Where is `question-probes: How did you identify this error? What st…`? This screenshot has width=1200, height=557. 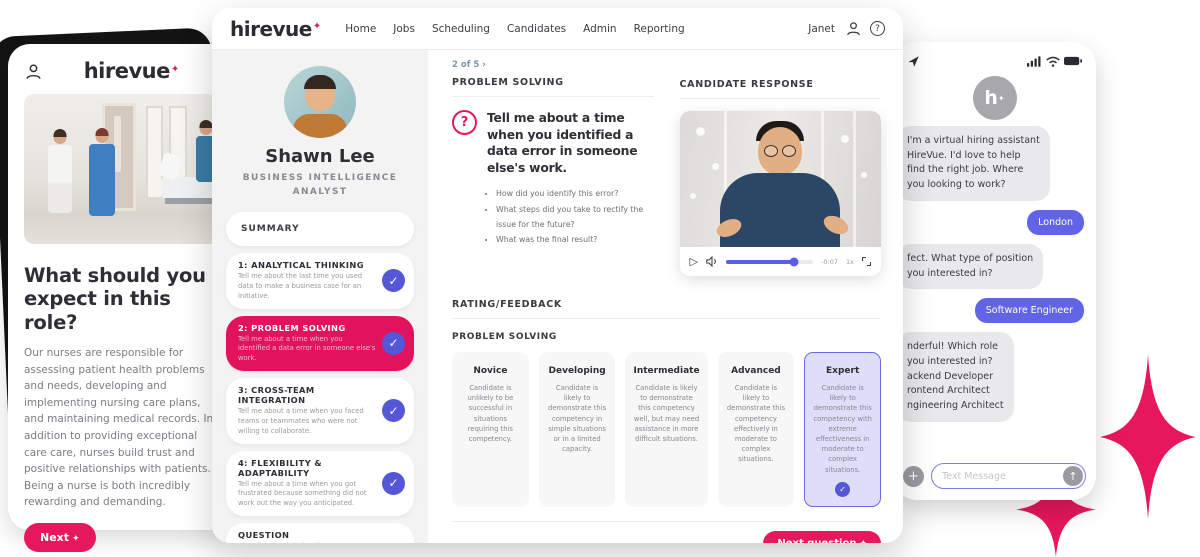
question-probes: How did you identify this error? What st… is located at coordinates (570, 216).